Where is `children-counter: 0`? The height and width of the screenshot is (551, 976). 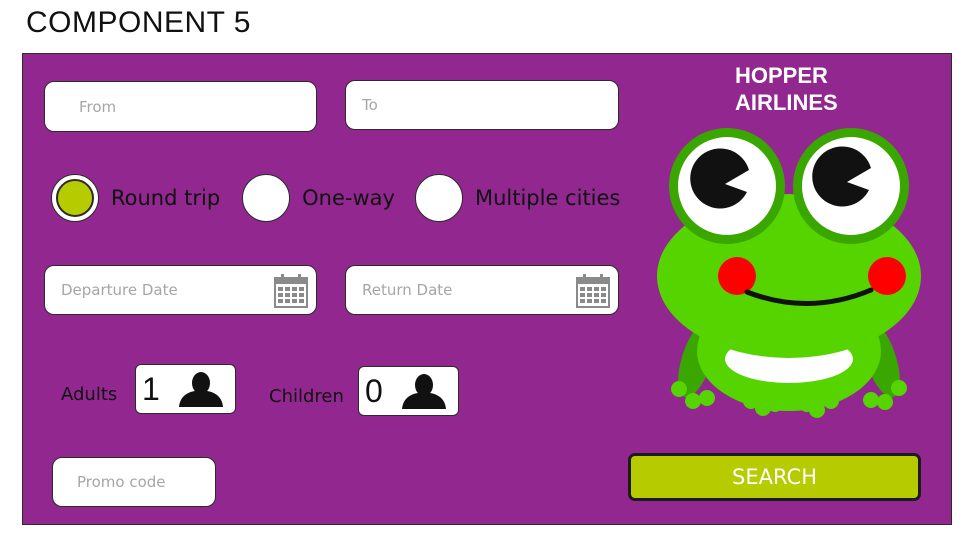 children-counter: 0 is located at coordinates (408, 391).